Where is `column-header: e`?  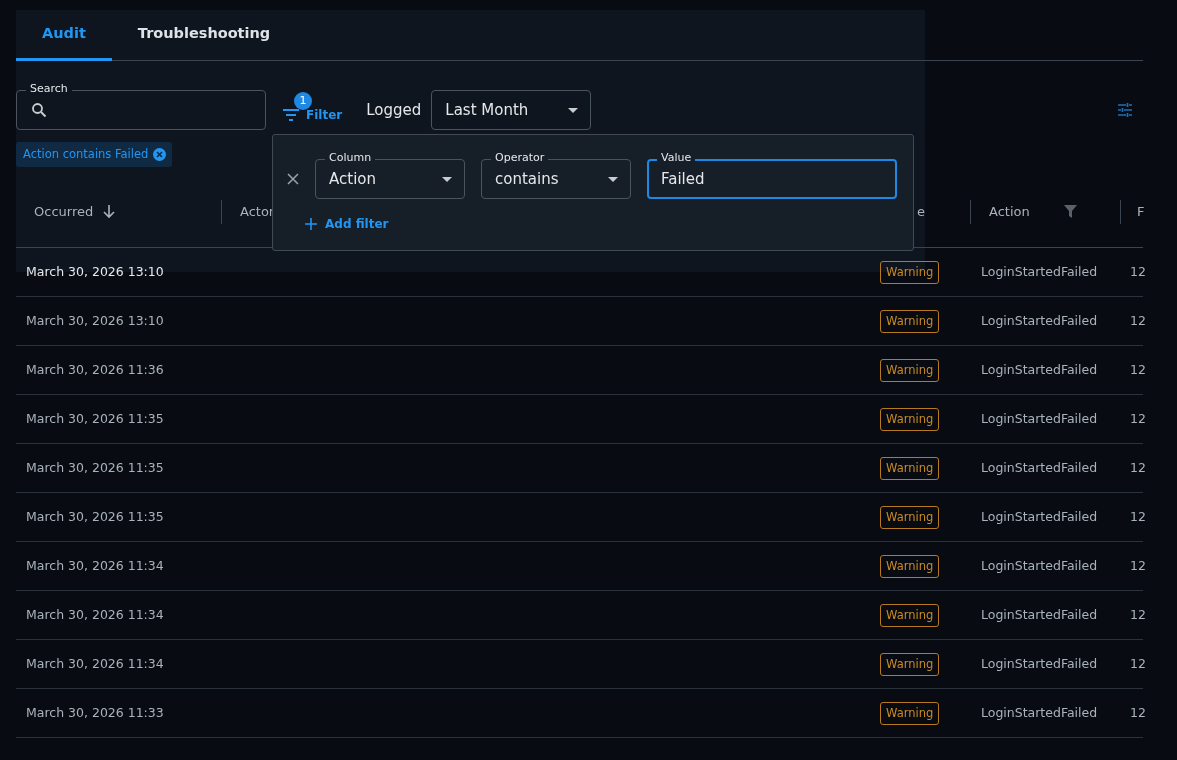 column-header: e is located at coordinates (921, 212).